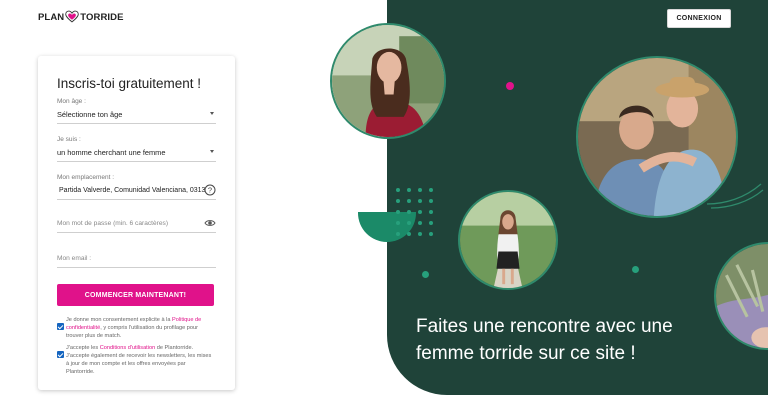 The width and height of the screenshot is (768, 413). What do you see at coordinates (510, 86) in the screenshot?
I see `pink-dot` at bounding box center [510, 86].